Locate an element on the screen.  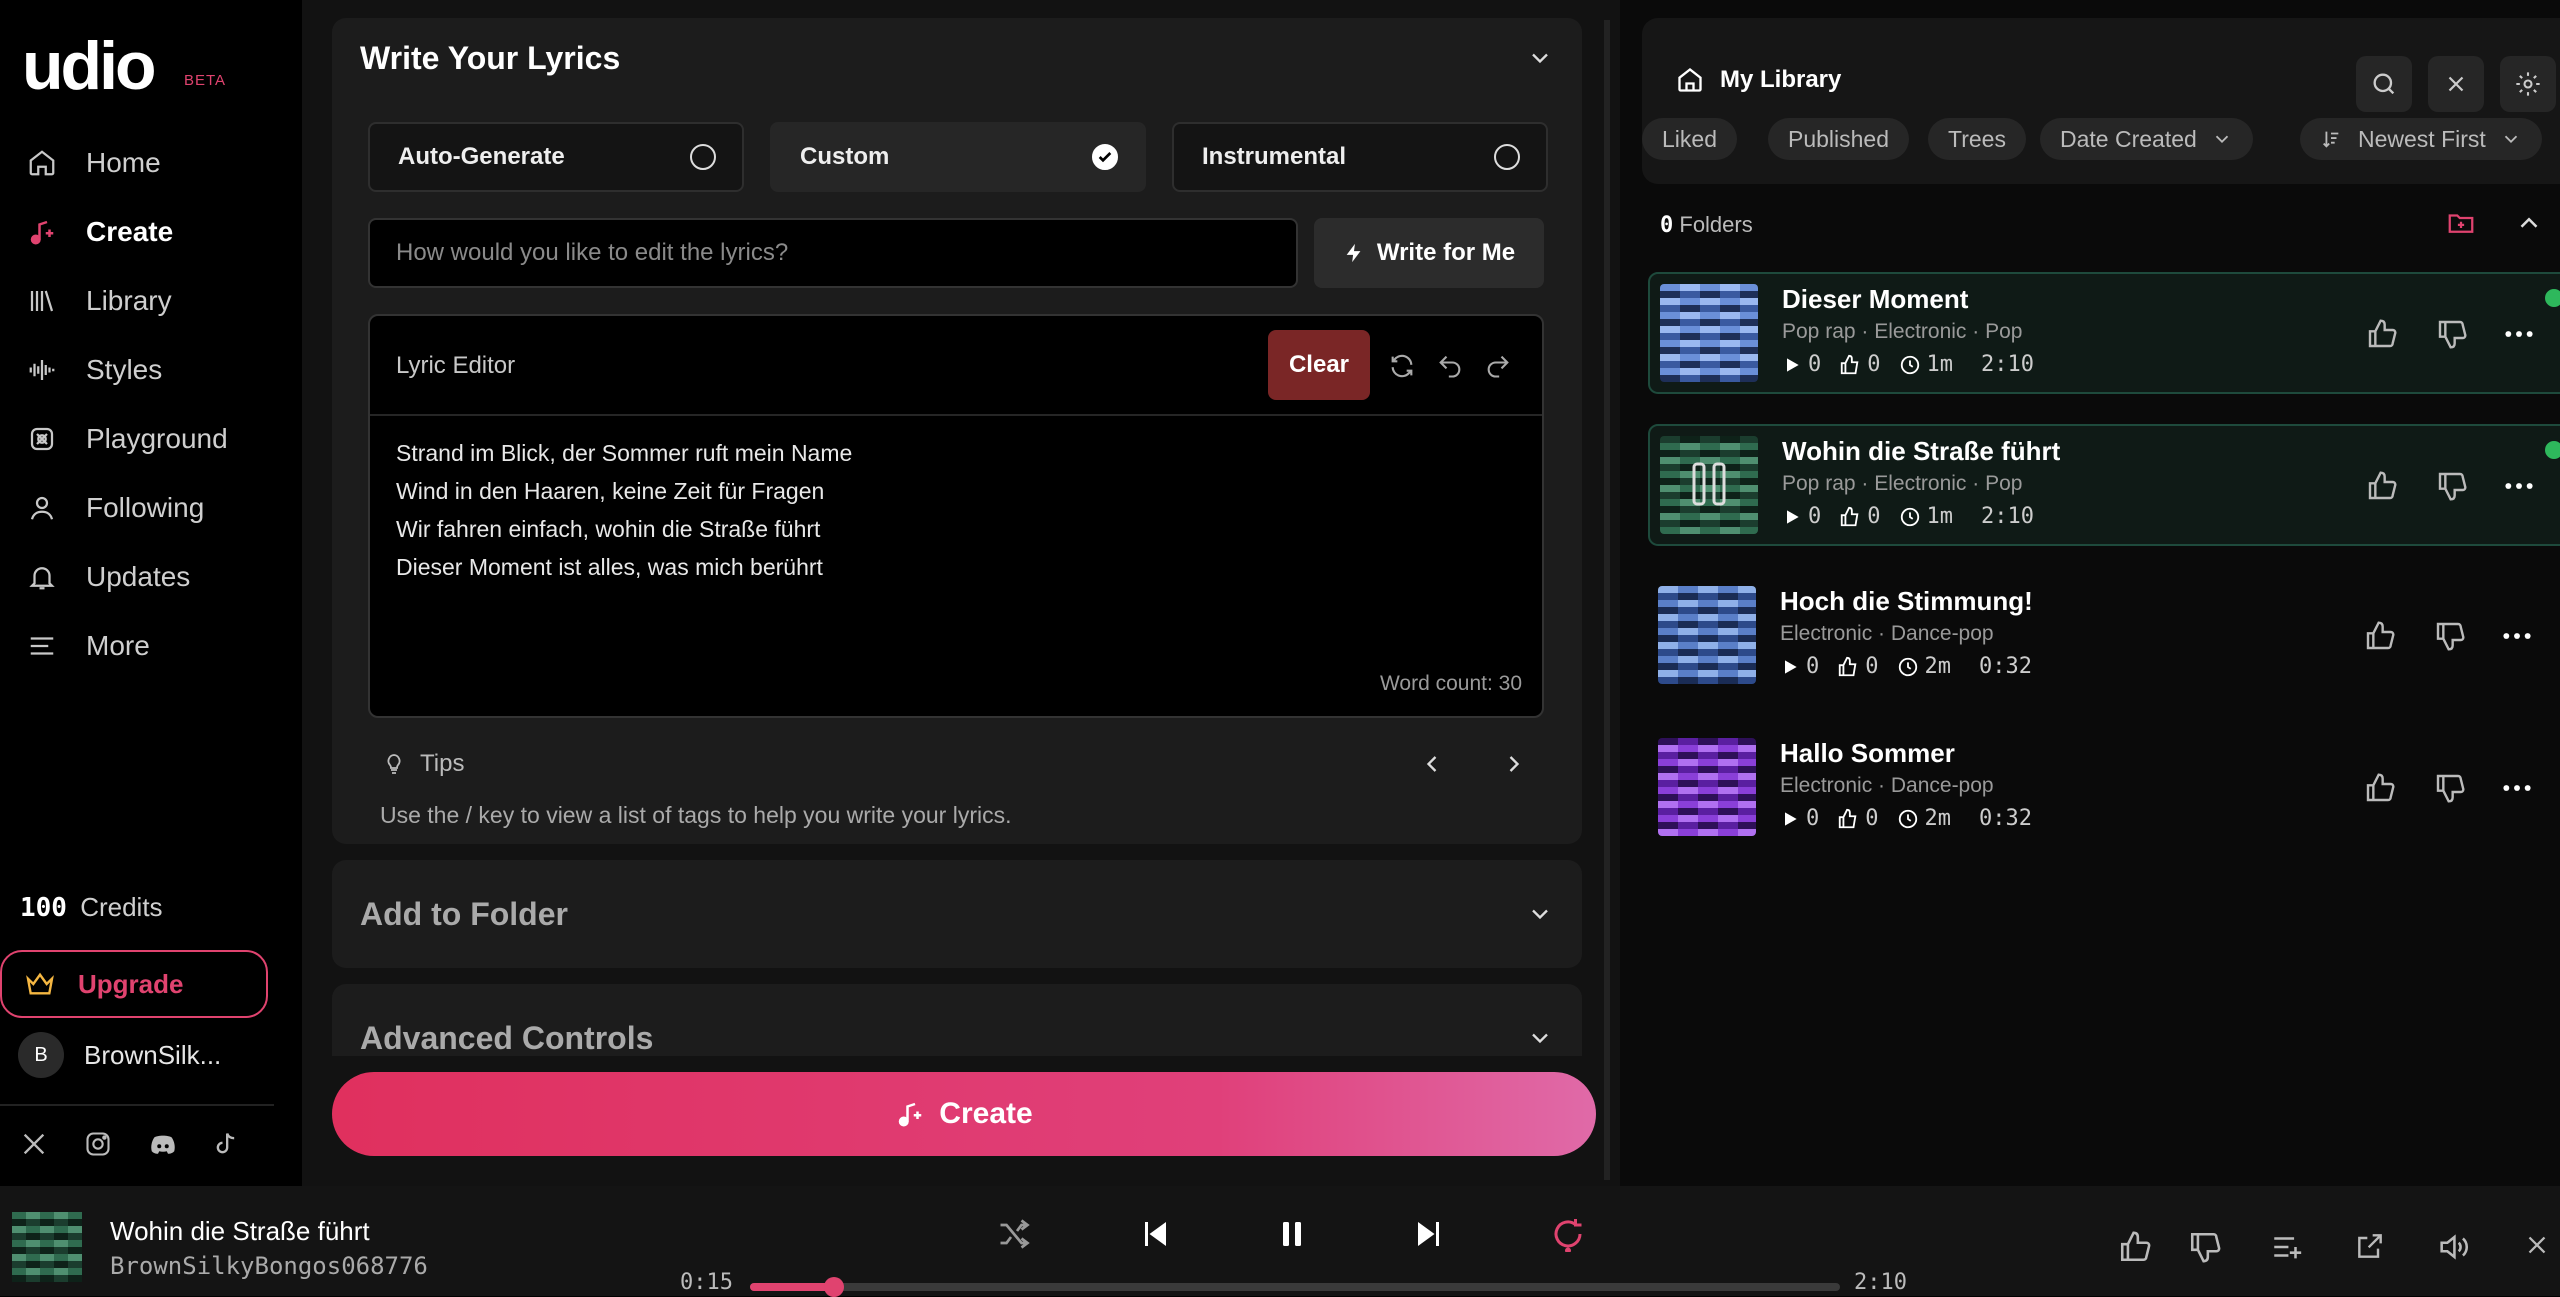
undo-icon is located at coordinates (1451, 367).